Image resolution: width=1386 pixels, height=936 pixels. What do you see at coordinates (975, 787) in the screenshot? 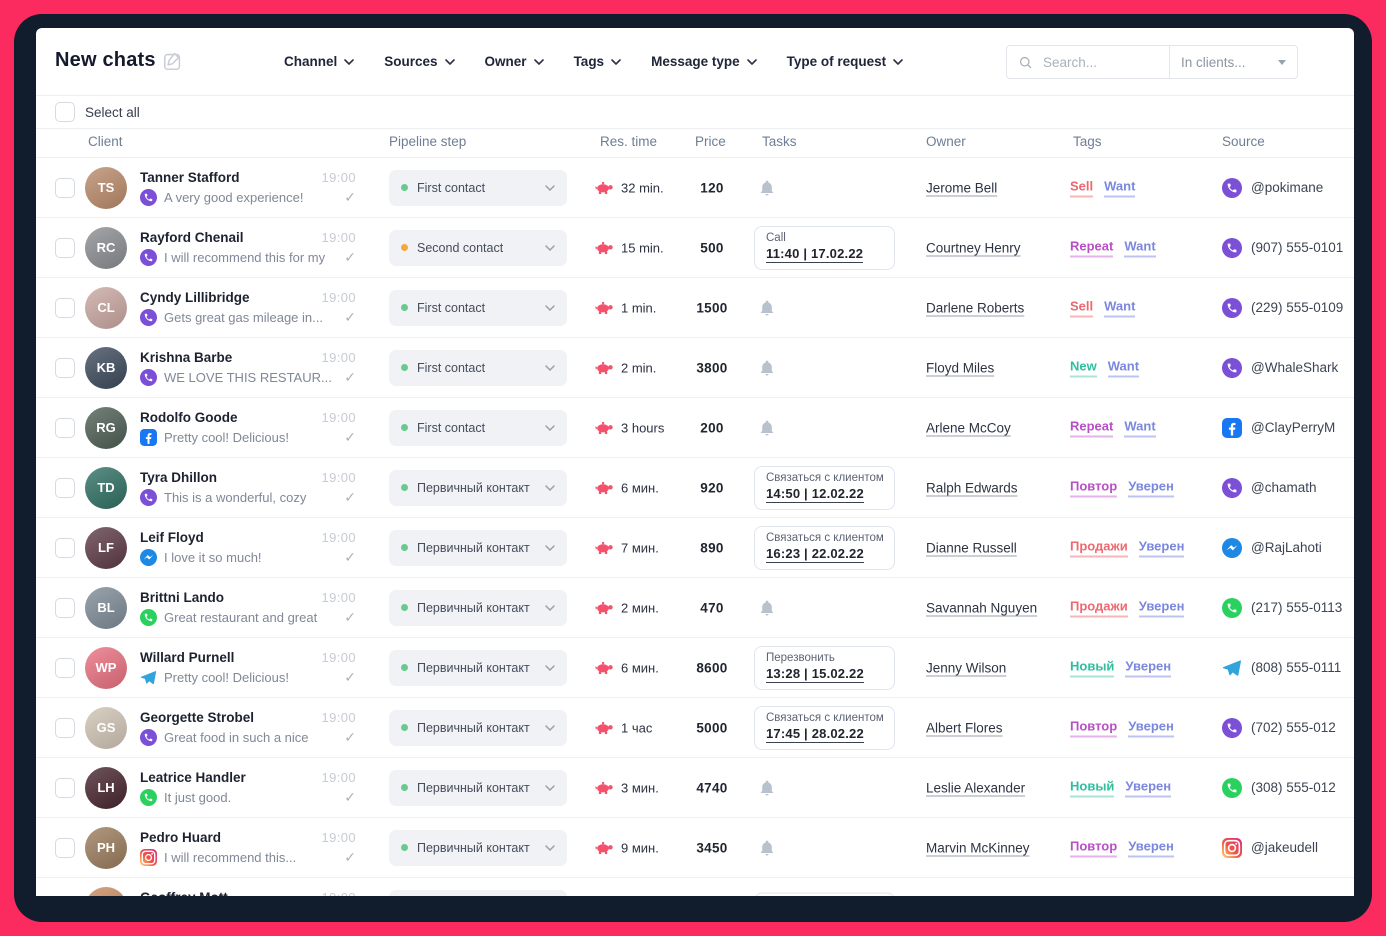
I see `owner-link: Leslie Alexander` at bounding box center [975, 787].